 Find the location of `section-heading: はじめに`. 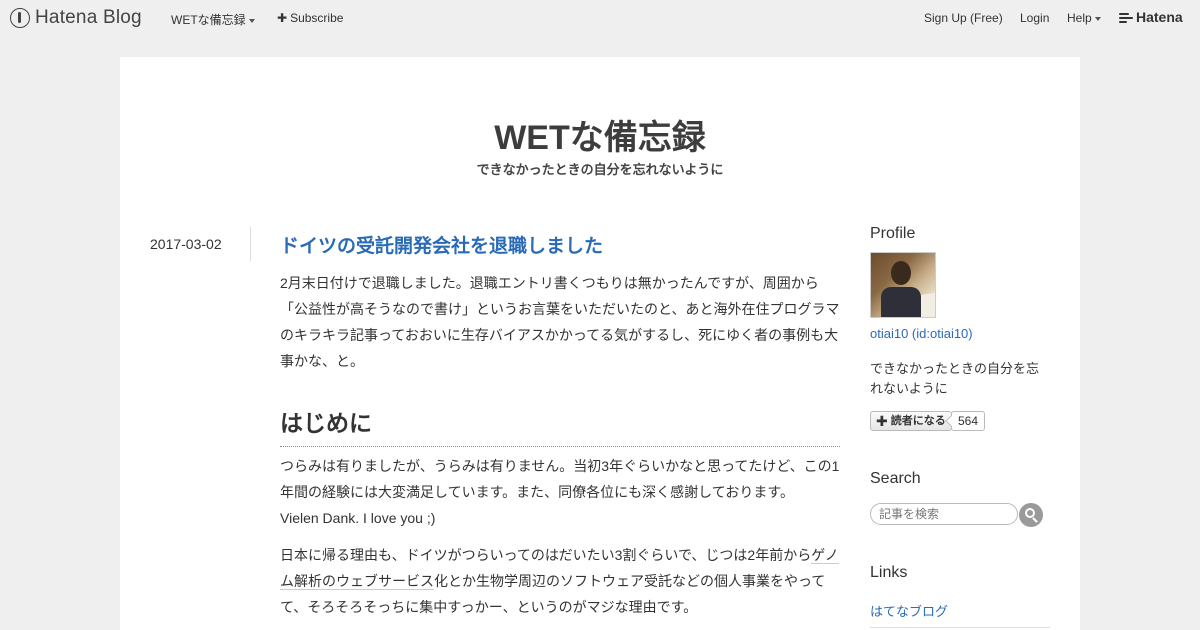

section-heading: はじめに is located at coordinates (560, 425).